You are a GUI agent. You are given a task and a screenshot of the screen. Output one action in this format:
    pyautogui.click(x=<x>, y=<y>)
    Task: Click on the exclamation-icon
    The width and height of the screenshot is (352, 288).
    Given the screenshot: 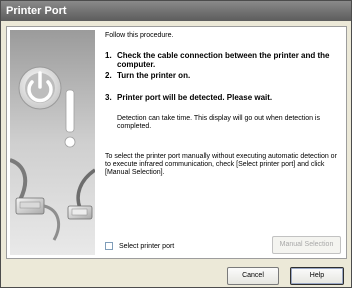 What is the action you would take?
    pyautogui.click(x=70, y=118)
    